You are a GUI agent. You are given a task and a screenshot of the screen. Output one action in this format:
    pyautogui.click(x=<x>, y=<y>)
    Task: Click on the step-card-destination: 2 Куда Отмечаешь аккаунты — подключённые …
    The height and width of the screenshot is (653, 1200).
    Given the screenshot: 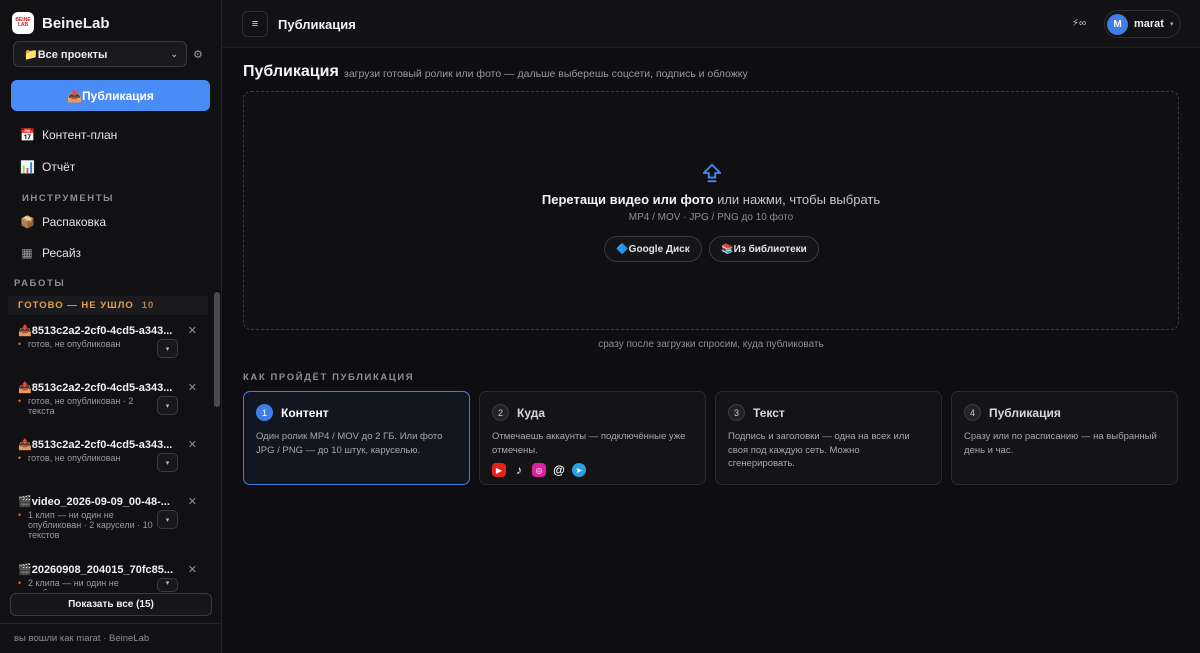 What is the action you would take?
    pyautogui.click(x=592, y=438)
    